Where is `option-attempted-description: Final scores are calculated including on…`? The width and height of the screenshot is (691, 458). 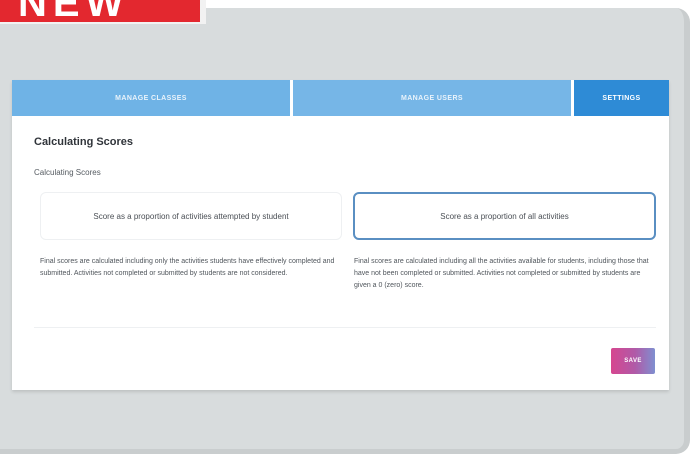 option-attempted-description: Final scores are calculated including on… is located at coordinates (187, 267).